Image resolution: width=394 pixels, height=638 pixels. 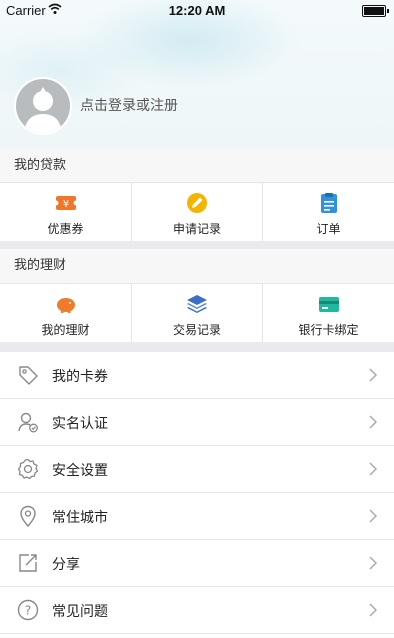 What do you see at coordinates (80, 377) in the screenshot?
I see `list-item-label: 我的卡券` at bounding box center [80, 377].